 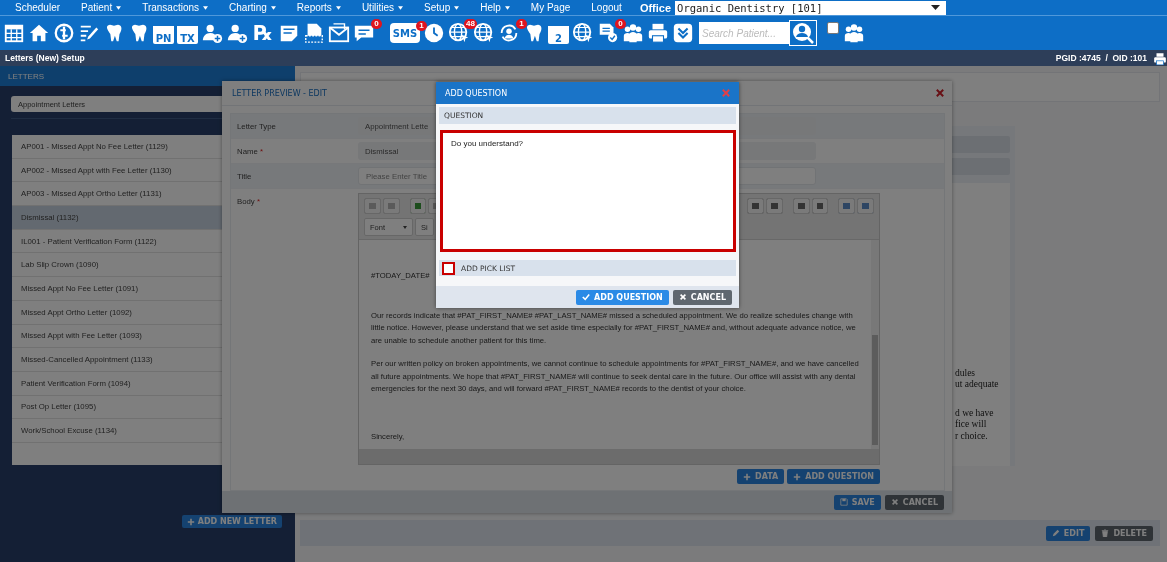 What do you see at coordinates (1101, 58) in the screenshot?
I see `id-text: PGID :4745 / OID :101` at bounding box center [1101, 58].